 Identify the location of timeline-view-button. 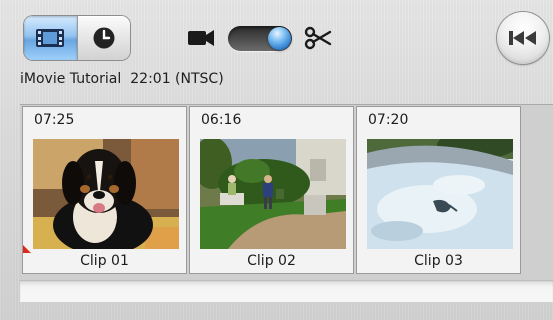
(103, 38).